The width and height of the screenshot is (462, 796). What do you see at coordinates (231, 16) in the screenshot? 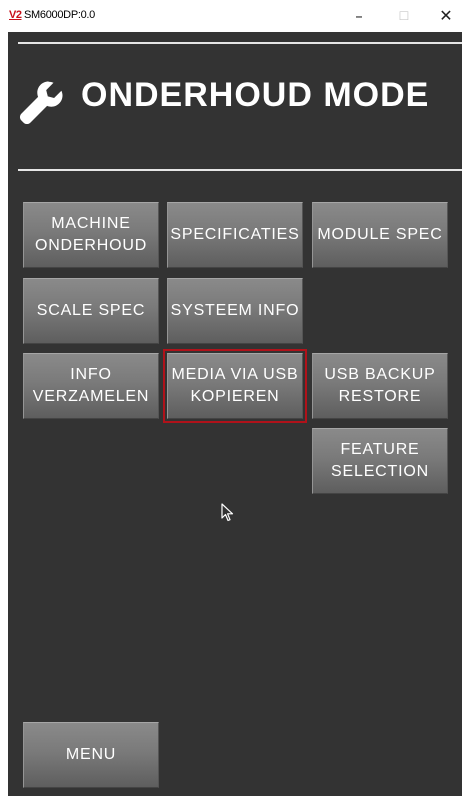
I see `title-bar: V2 SM6000DP:0.0 – ☐ ✕` at bounding box center [231, 16].